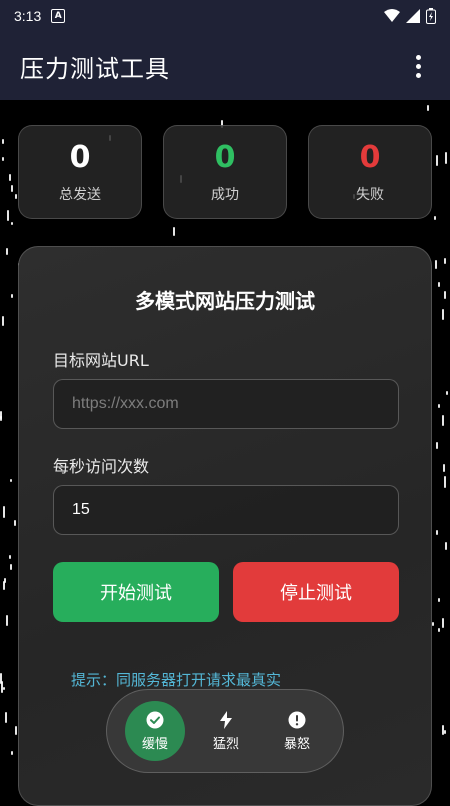 The height and width of the screenshot is (806, 450). Describe the element at coordinates (225, 195) in the screenshot. I see `stat-success-label: 成功` at that location.